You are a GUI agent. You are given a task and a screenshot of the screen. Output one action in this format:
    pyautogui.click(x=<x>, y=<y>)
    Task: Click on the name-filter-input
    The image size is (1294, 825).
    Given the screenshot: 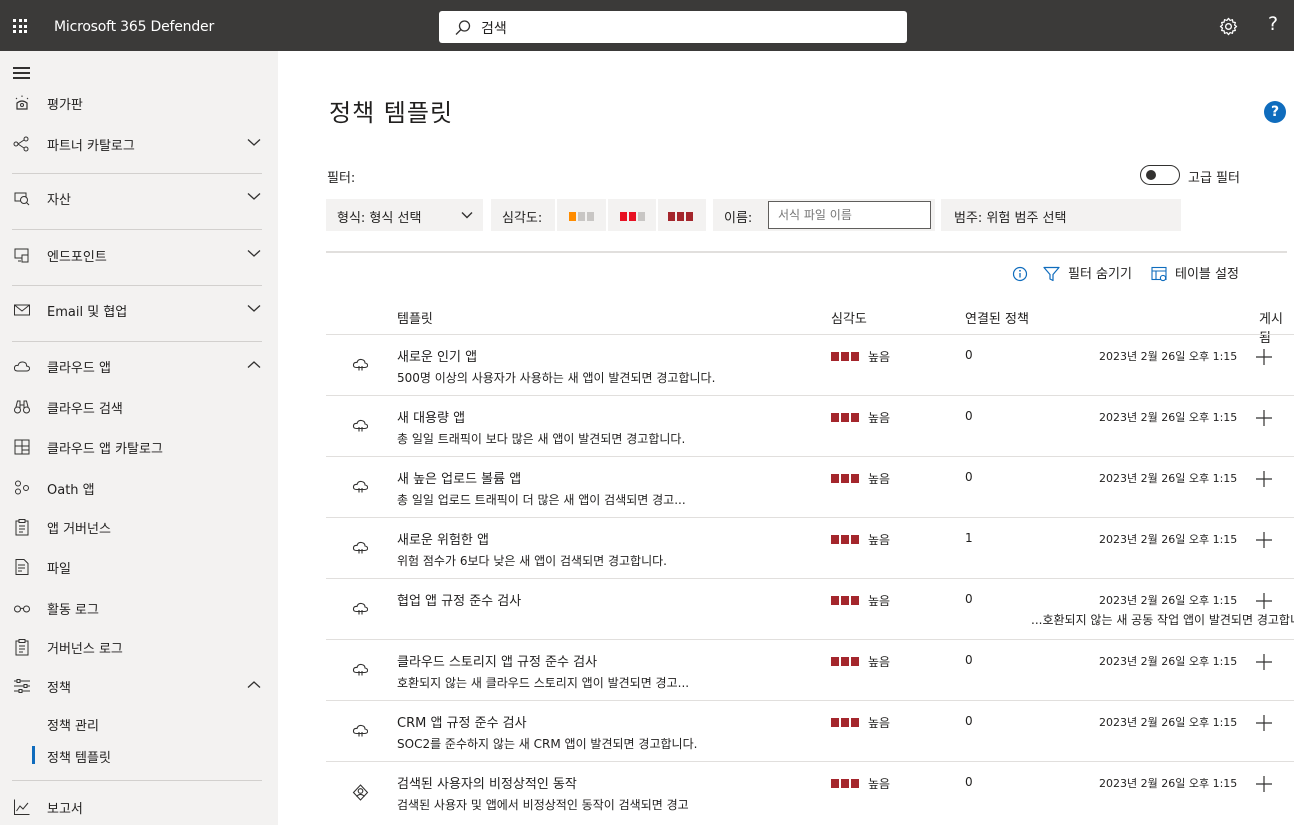 What is the action you would take?
    pyautogui.click(x=849, y=215)
    